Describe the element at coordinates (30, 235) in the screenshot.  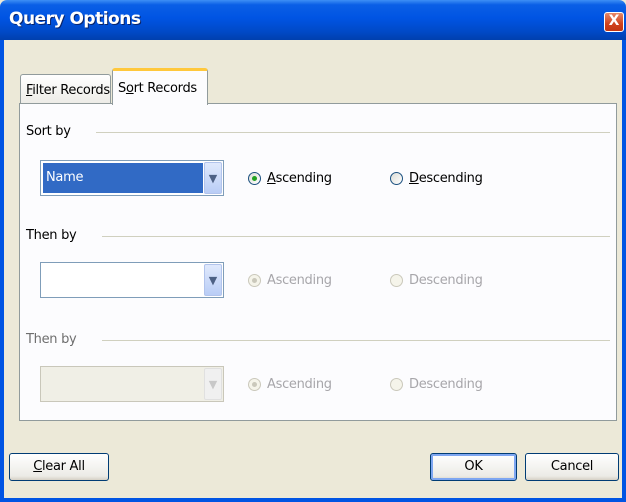
I see `then-by-1-mnemonic: T` at that location.